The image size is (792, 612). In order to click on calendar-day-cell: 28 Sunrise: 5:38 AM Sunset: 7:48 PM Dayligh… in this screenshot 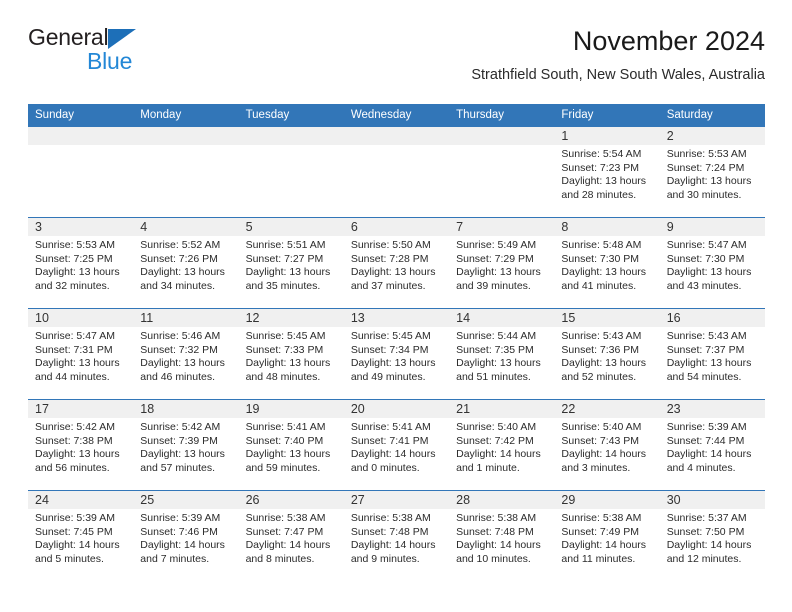, I will do `click(502, 535)`.